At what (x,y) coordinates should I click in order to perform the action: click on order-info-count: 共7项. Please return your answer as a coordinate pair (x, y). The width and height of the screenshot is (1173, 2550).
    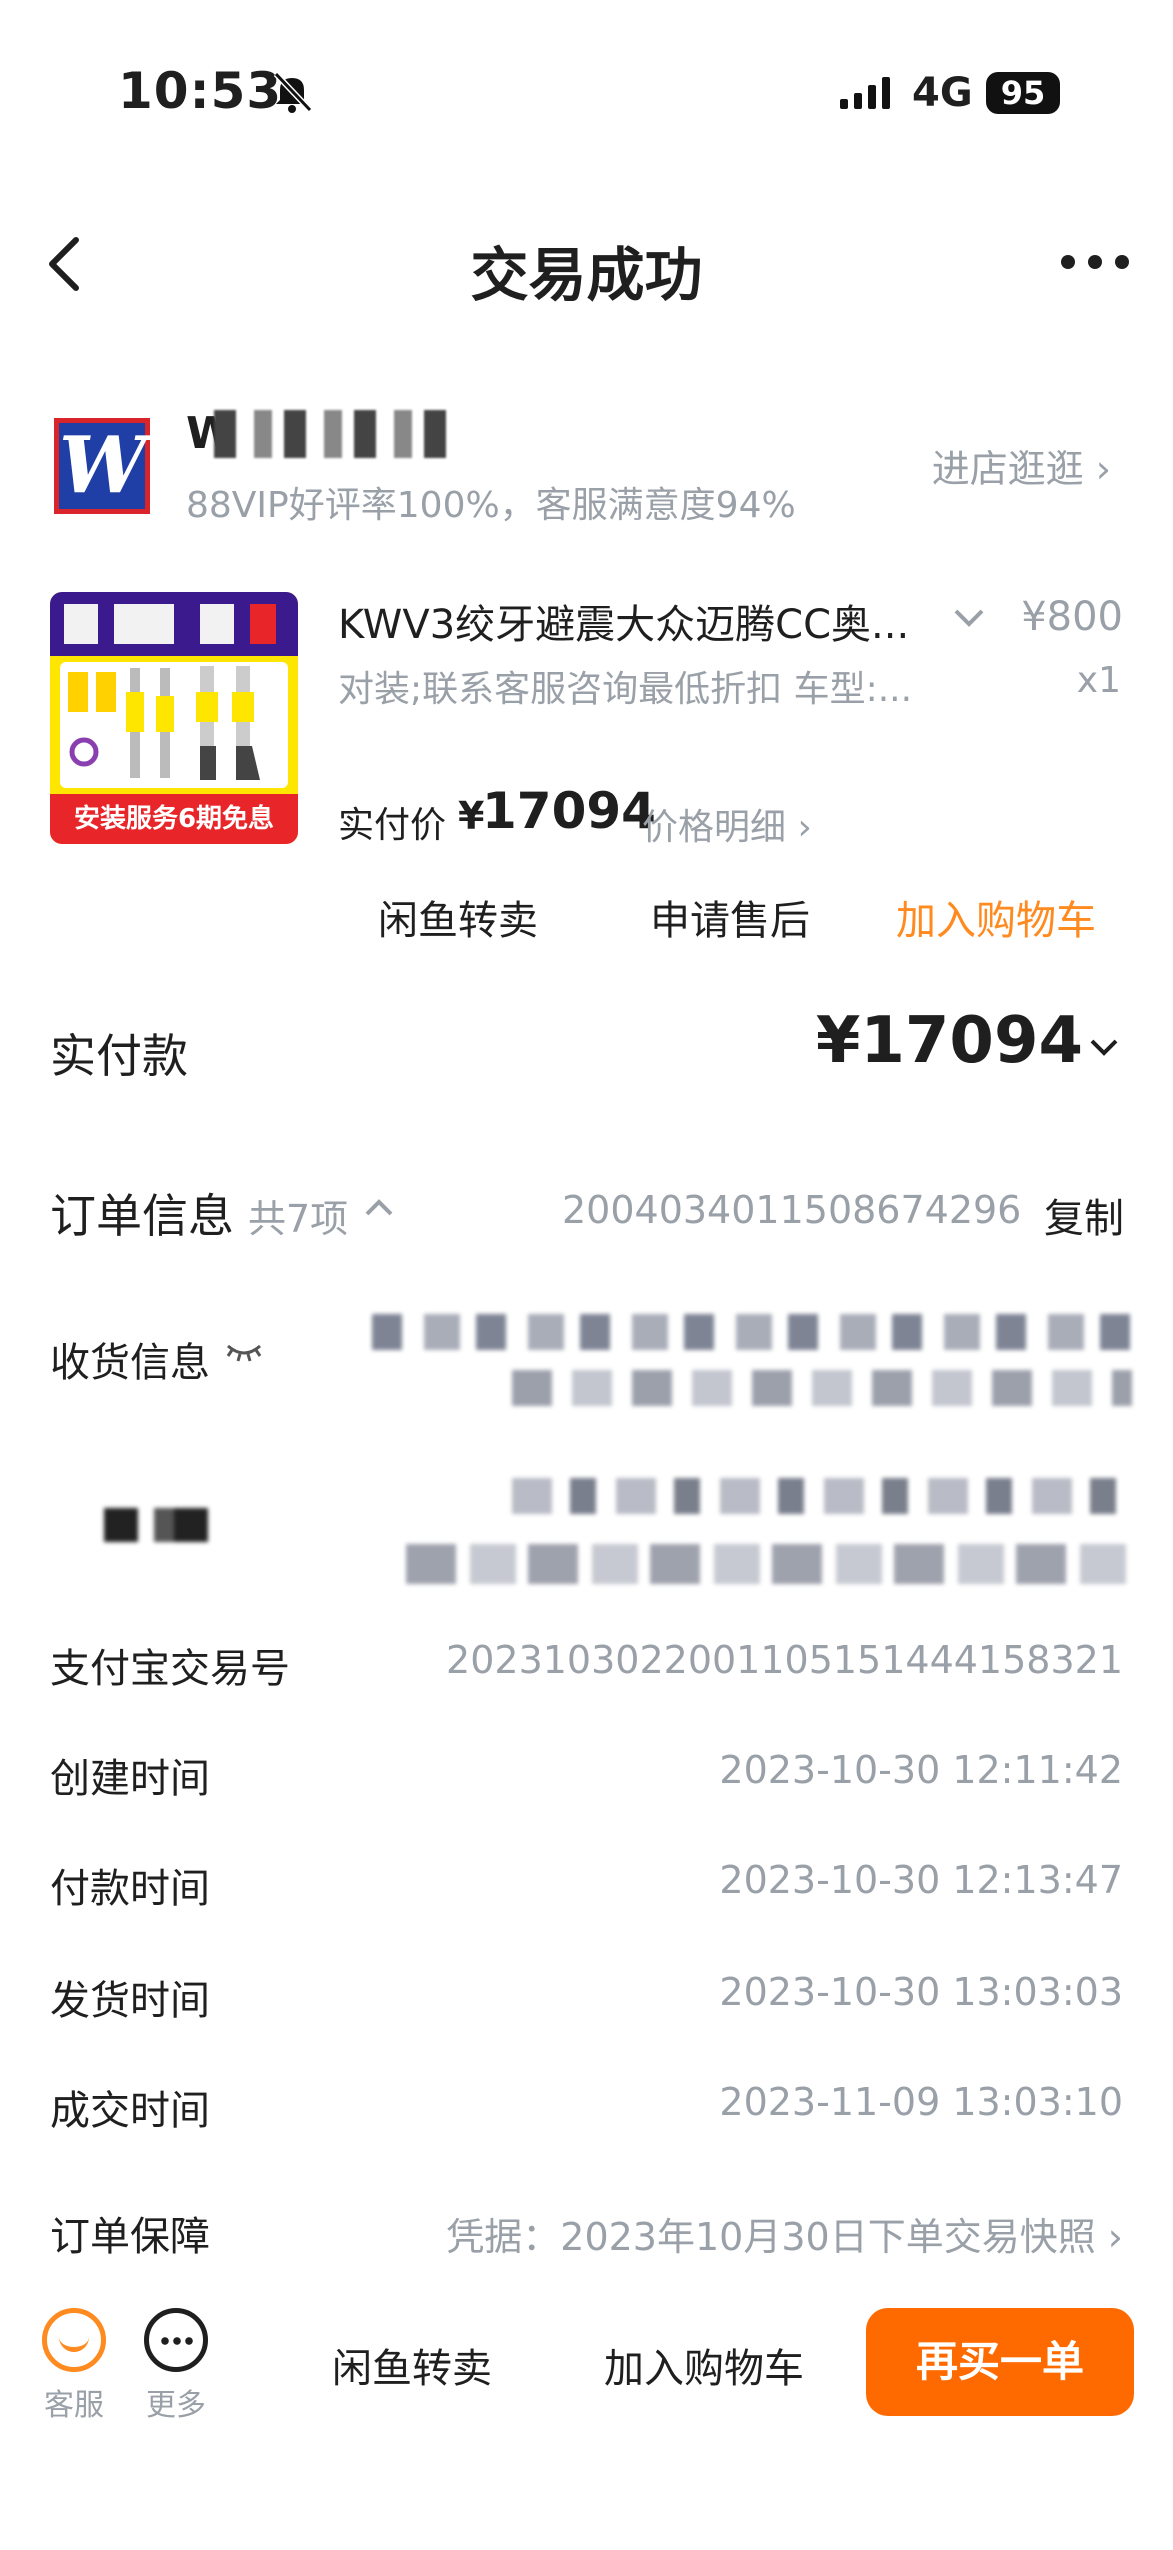
    Looking at the image, I should click on (298, 1215).